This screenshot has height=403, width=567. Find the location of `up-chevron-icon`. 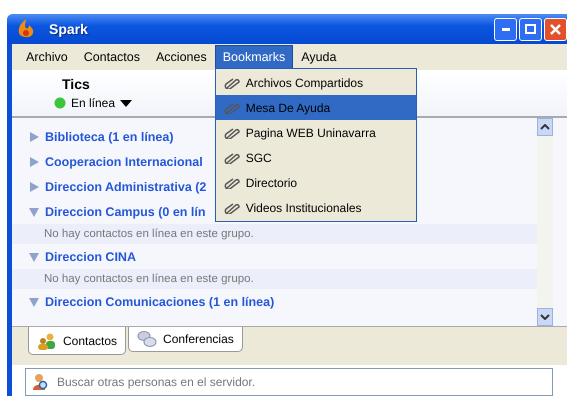

up-chevron-icon is located at coordinates (545, 127).